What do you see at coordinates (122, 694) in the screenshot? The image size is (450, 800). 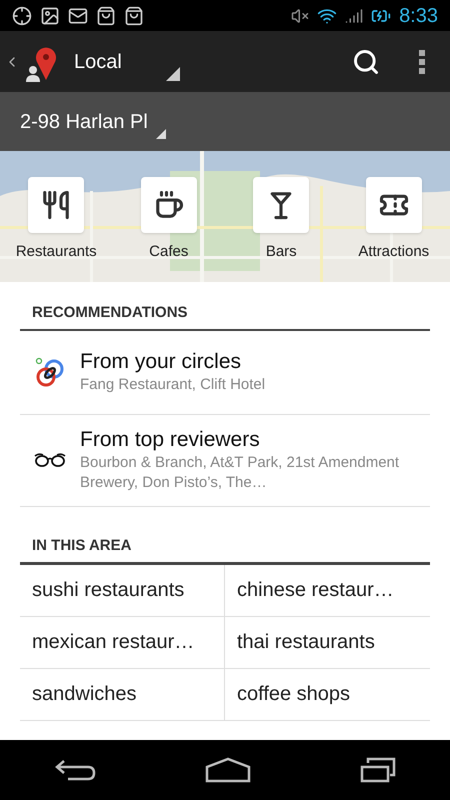 I see `search-suggestion: sandwiches` at bounding box center [122, 694].